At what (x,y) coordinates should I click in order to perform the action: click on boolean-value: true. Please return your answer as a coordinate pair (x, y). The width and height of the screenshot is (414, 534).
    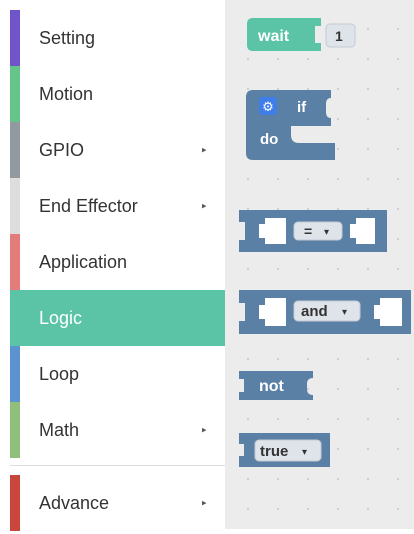
    Looking at the image, I should click on (274, 451).